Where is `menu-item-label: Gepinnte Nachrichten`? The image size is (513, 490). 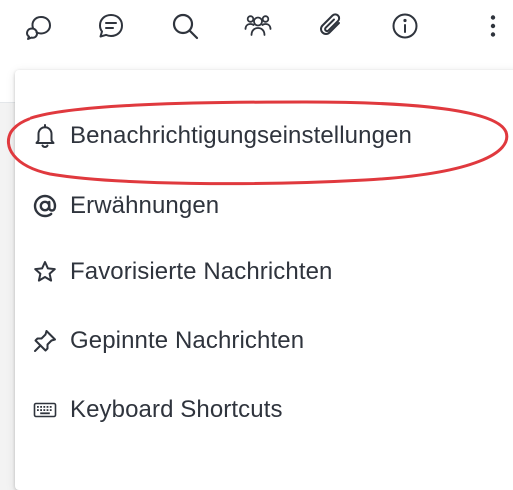
menu-item-label: Gepinnte Nachrichten is located at coordinates (187, 340).